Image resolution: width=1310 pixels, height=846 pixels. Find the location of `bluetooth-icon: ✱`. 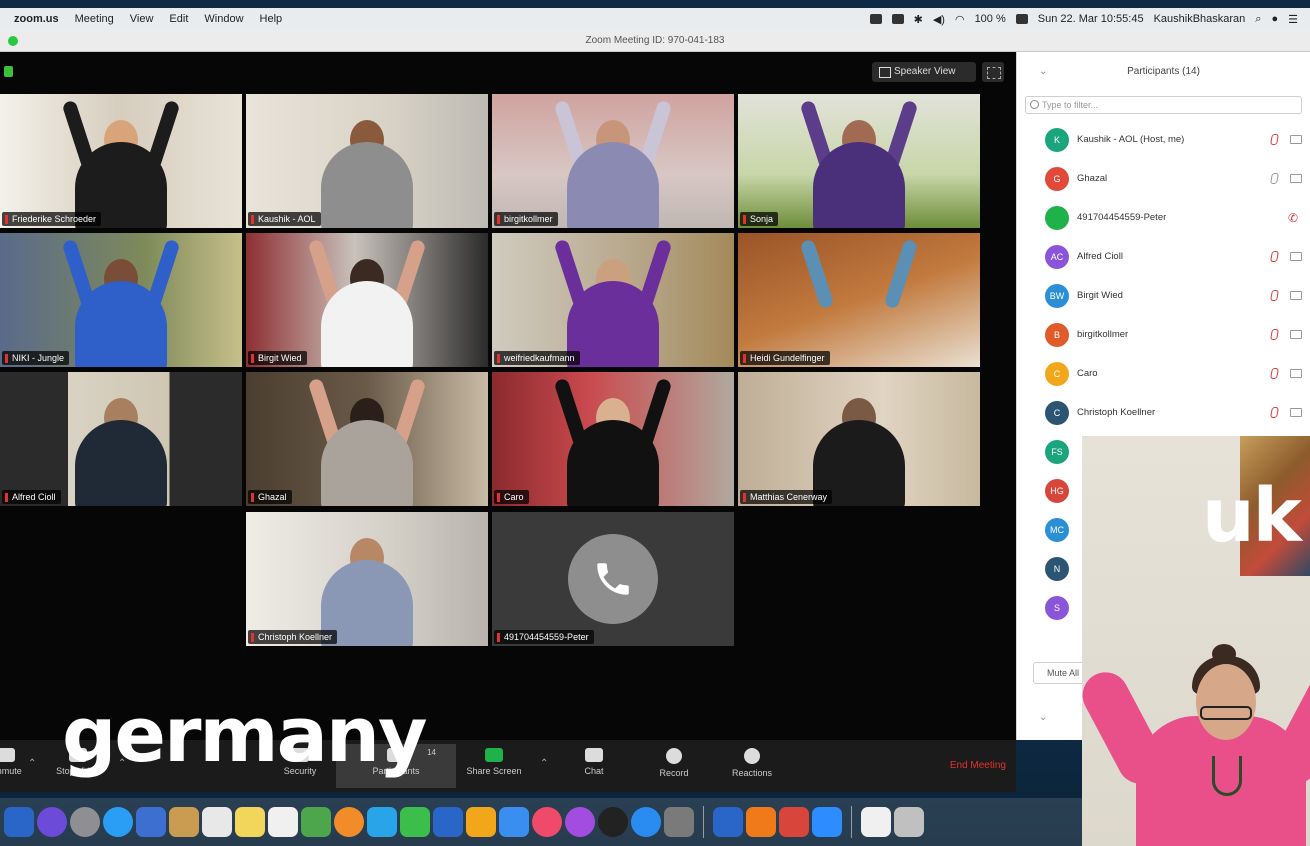

bluetooth-icon: ✱ is located at coordinates (918, 19).